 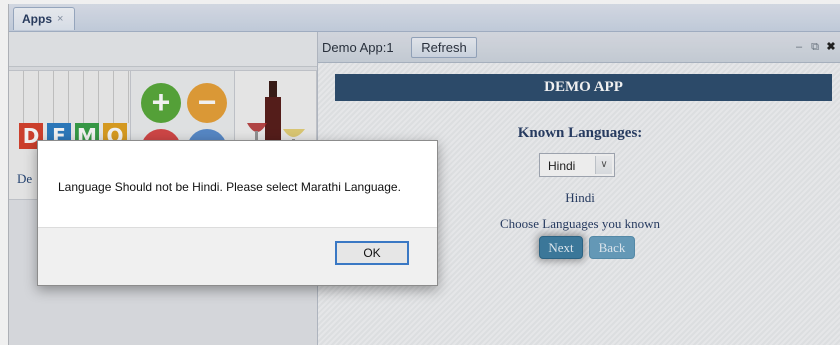 I want to click on alert-footer: OK, so click(x=237, y=256).